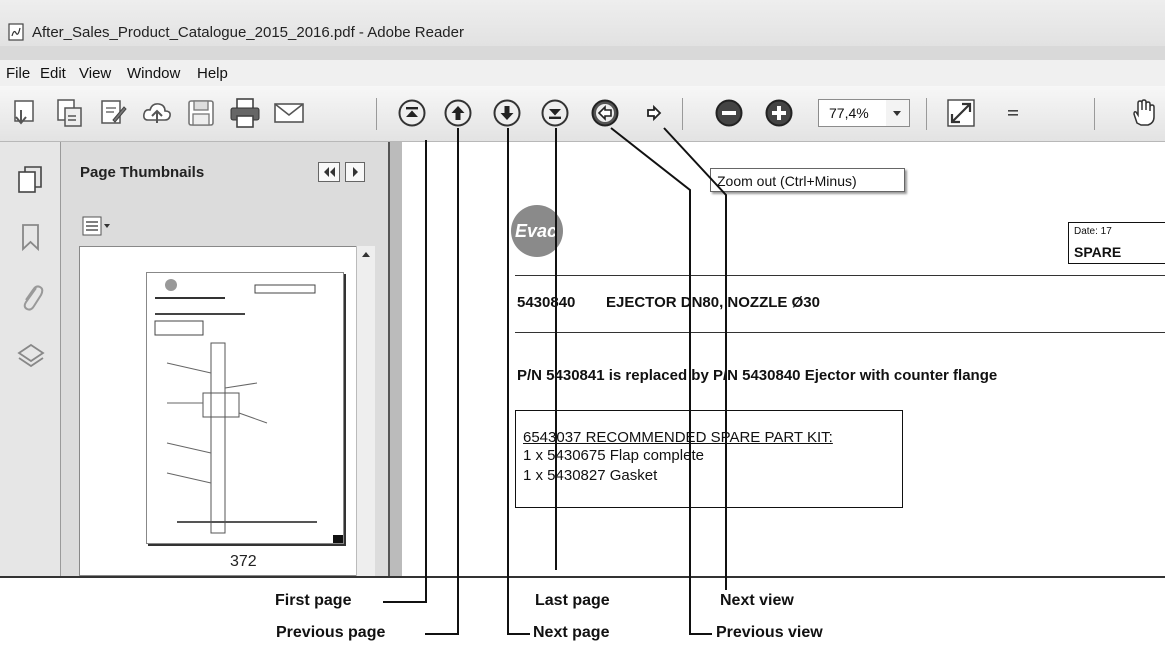 The height and width of the screenshot is (646, 1165). Describe the element at coordinates (1116, 243) in the screenshot. I see `document-header-box: Date: 17 SPARE` at that location.